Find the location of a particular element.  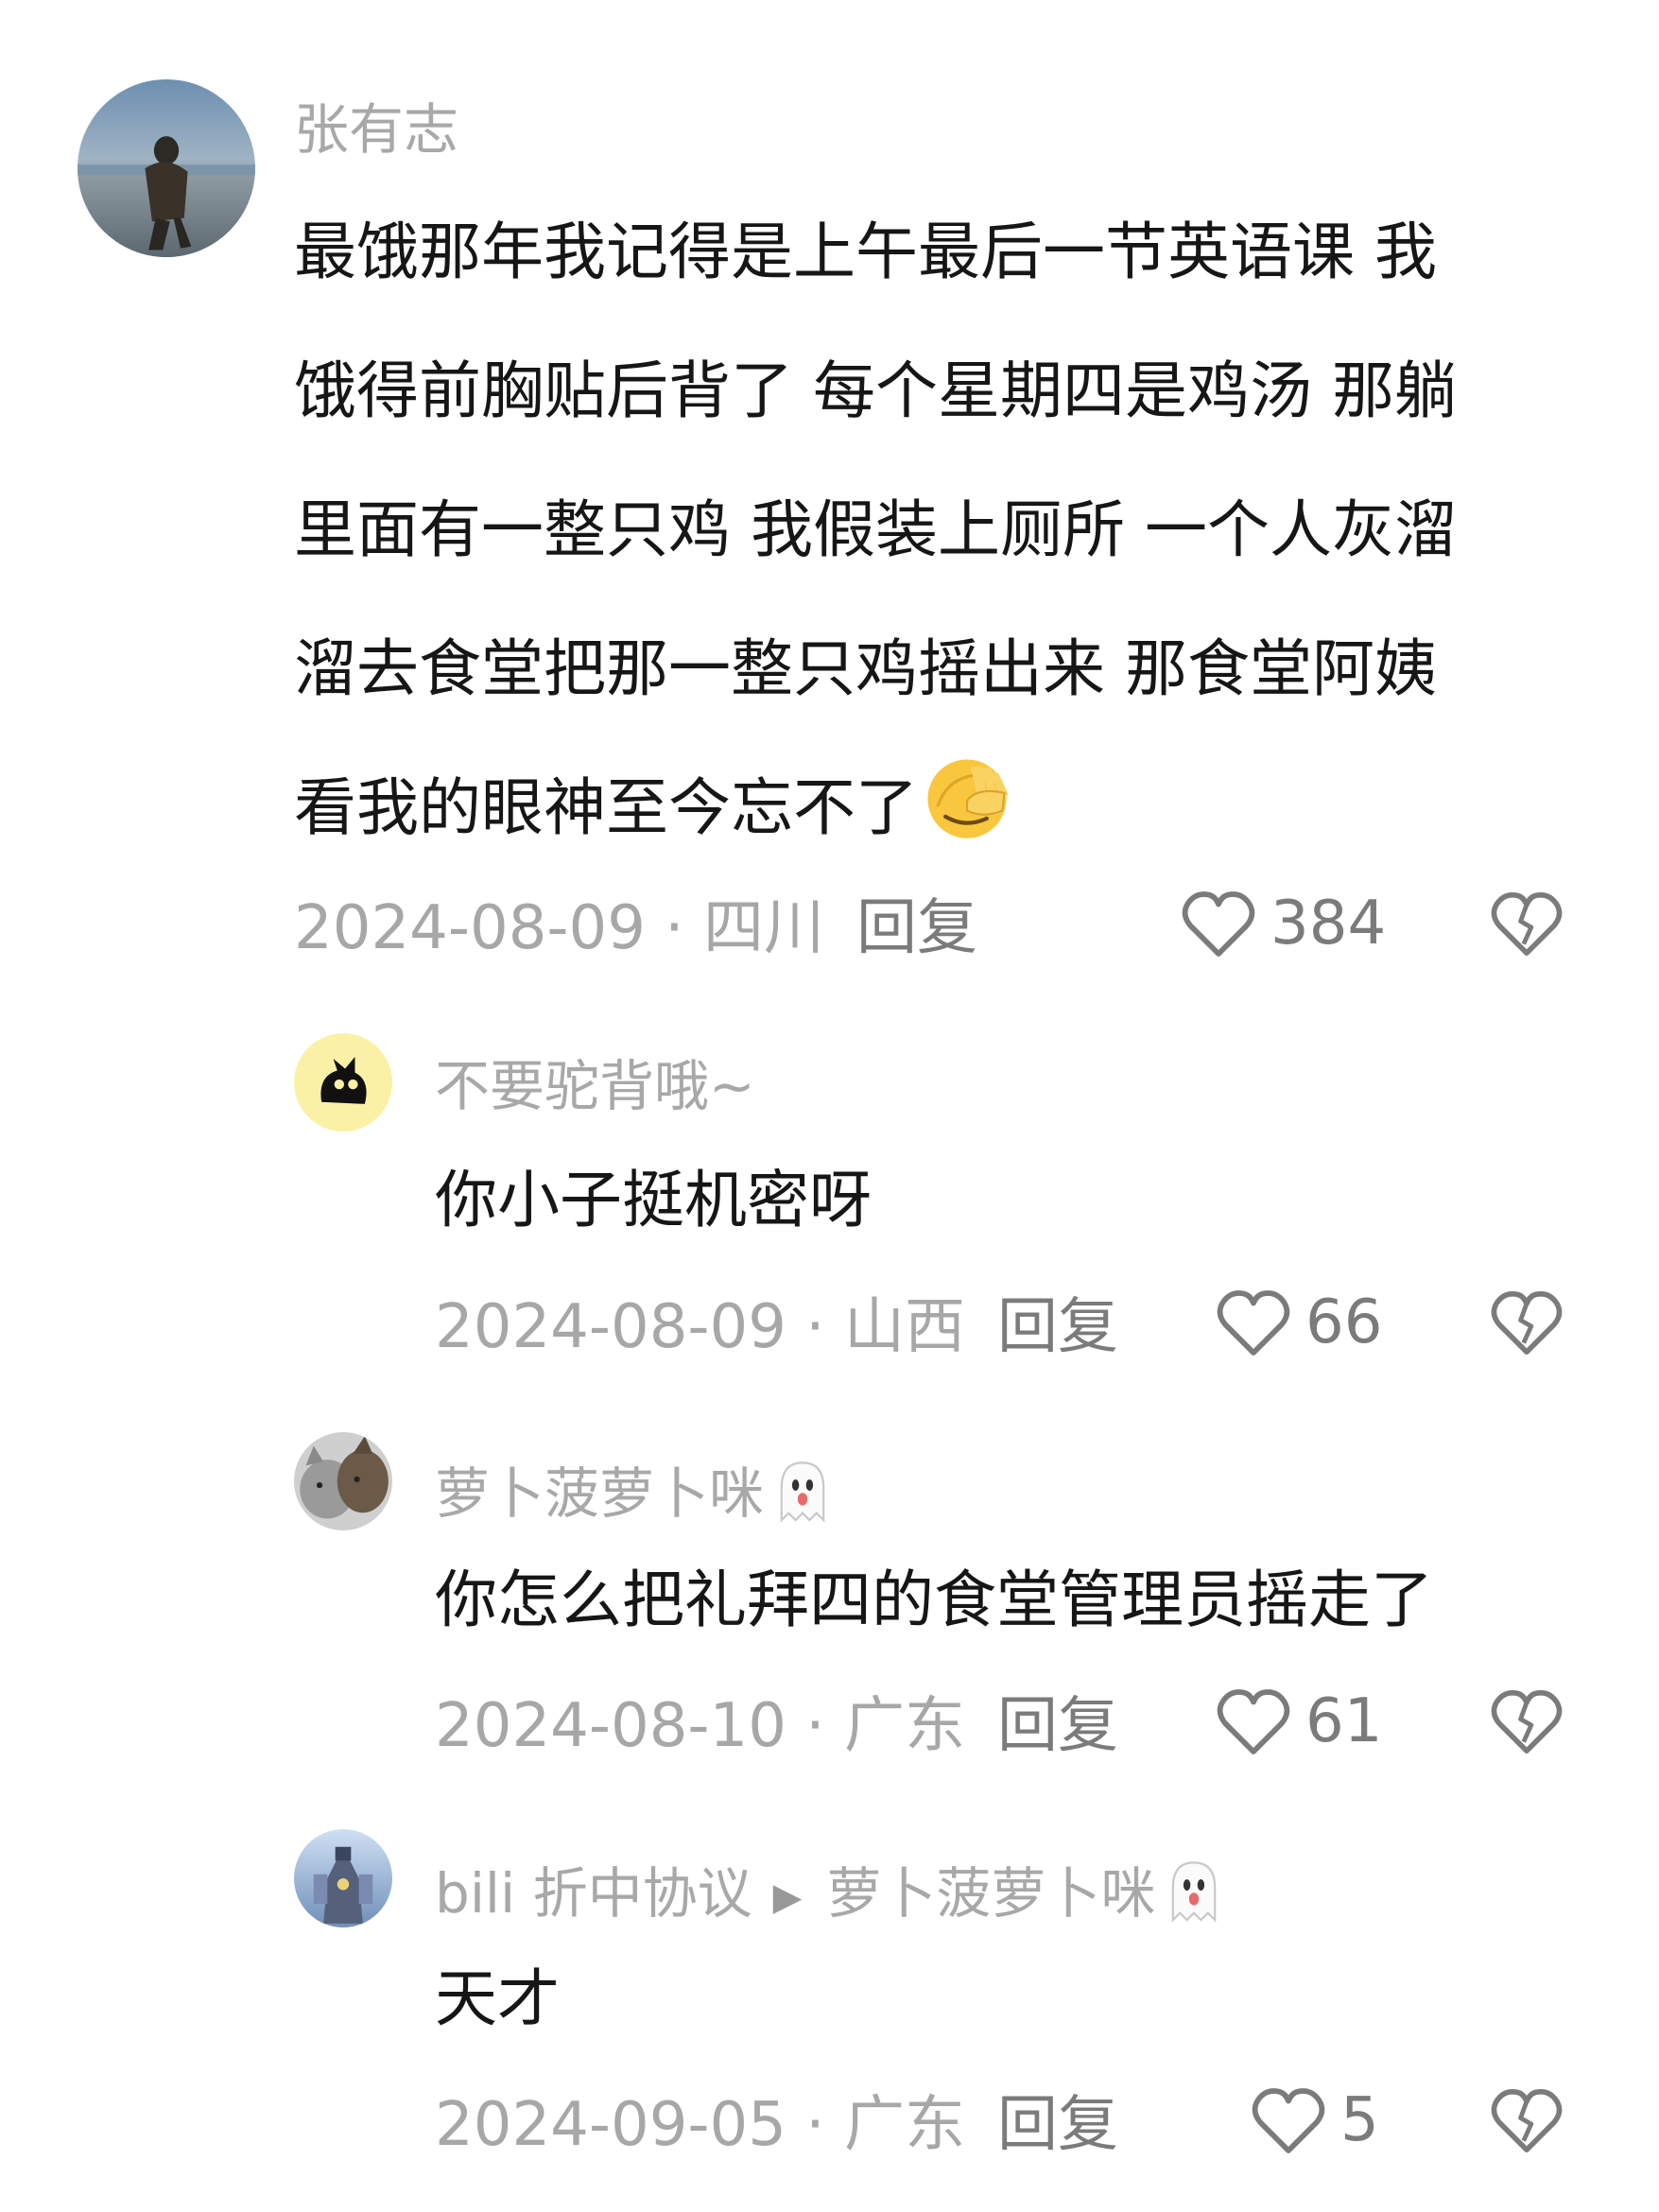

play-arrow-icon: ▶ is located at coordinates (787, 1897).